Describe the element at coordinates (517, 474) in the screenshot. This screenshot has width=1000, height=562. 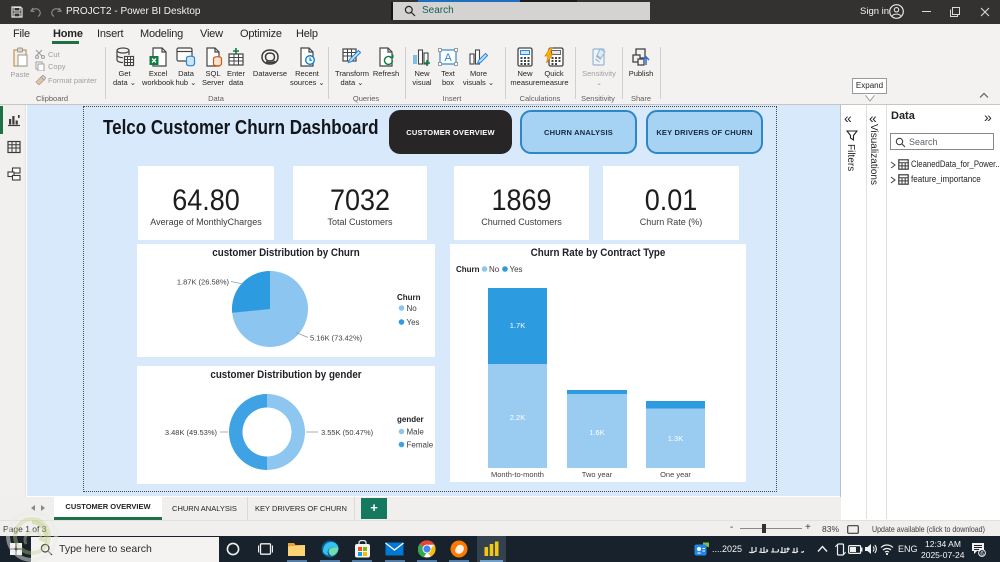
I see `svg-text: Month-to-month` at that location.